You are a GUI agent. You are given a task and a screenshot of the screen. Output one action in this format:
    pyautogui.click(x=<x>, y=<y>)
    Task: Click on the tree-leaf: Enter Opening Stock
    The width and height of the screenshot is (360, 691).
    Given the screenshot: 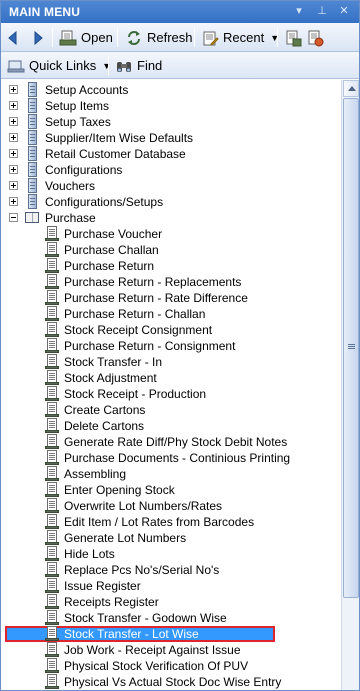 What is the action you would take?
    pyautogui.click(x=171, y=490)
    